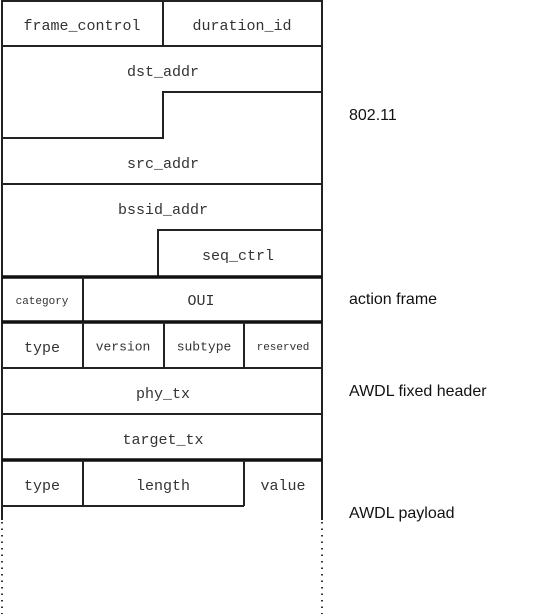  I want to click on section-label-action-frame: action frame, so click(393, 299).